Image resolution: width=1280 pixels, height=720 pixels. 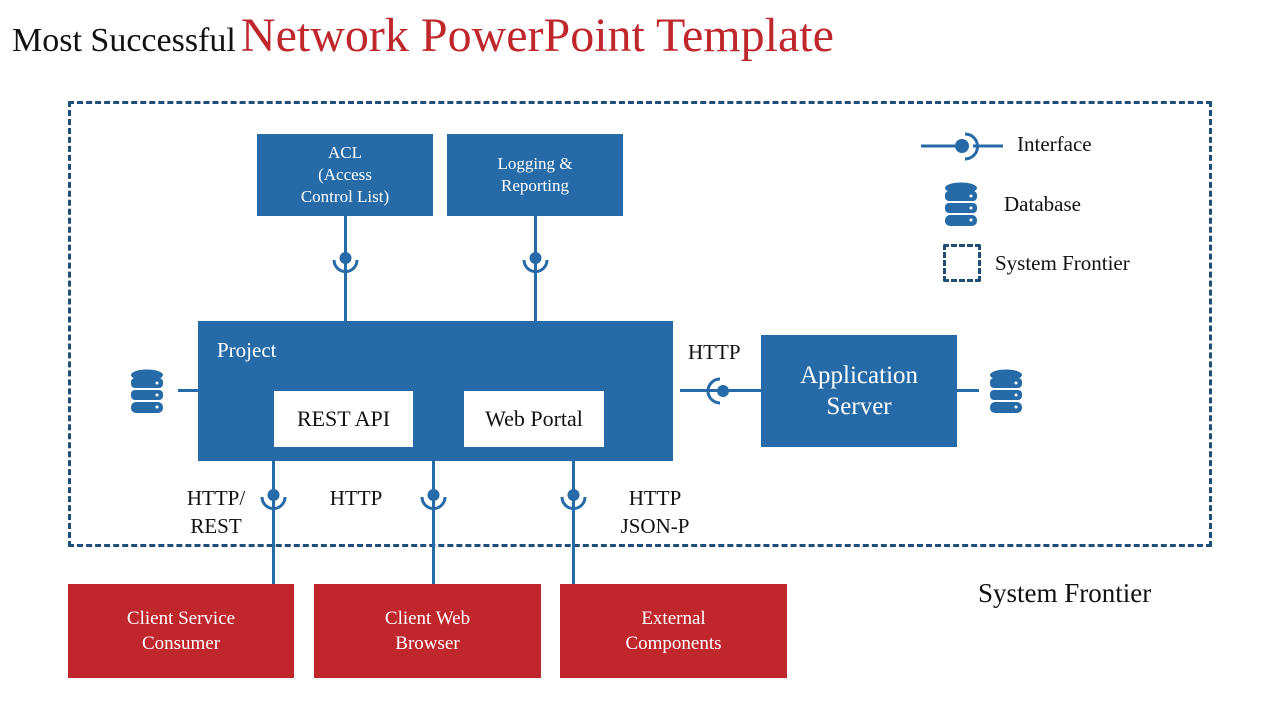 What do you see at coordinates (273, 522) in the screenshot?
I see `connector-rest` at bounding box center [273, 522].